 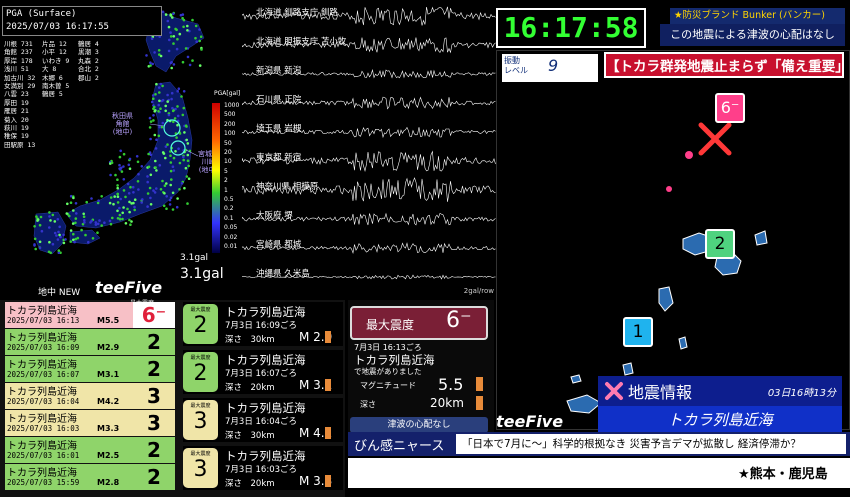 I want to click on max-intensity-box: 最大震度 6⁻, so click(x=419, y=323).